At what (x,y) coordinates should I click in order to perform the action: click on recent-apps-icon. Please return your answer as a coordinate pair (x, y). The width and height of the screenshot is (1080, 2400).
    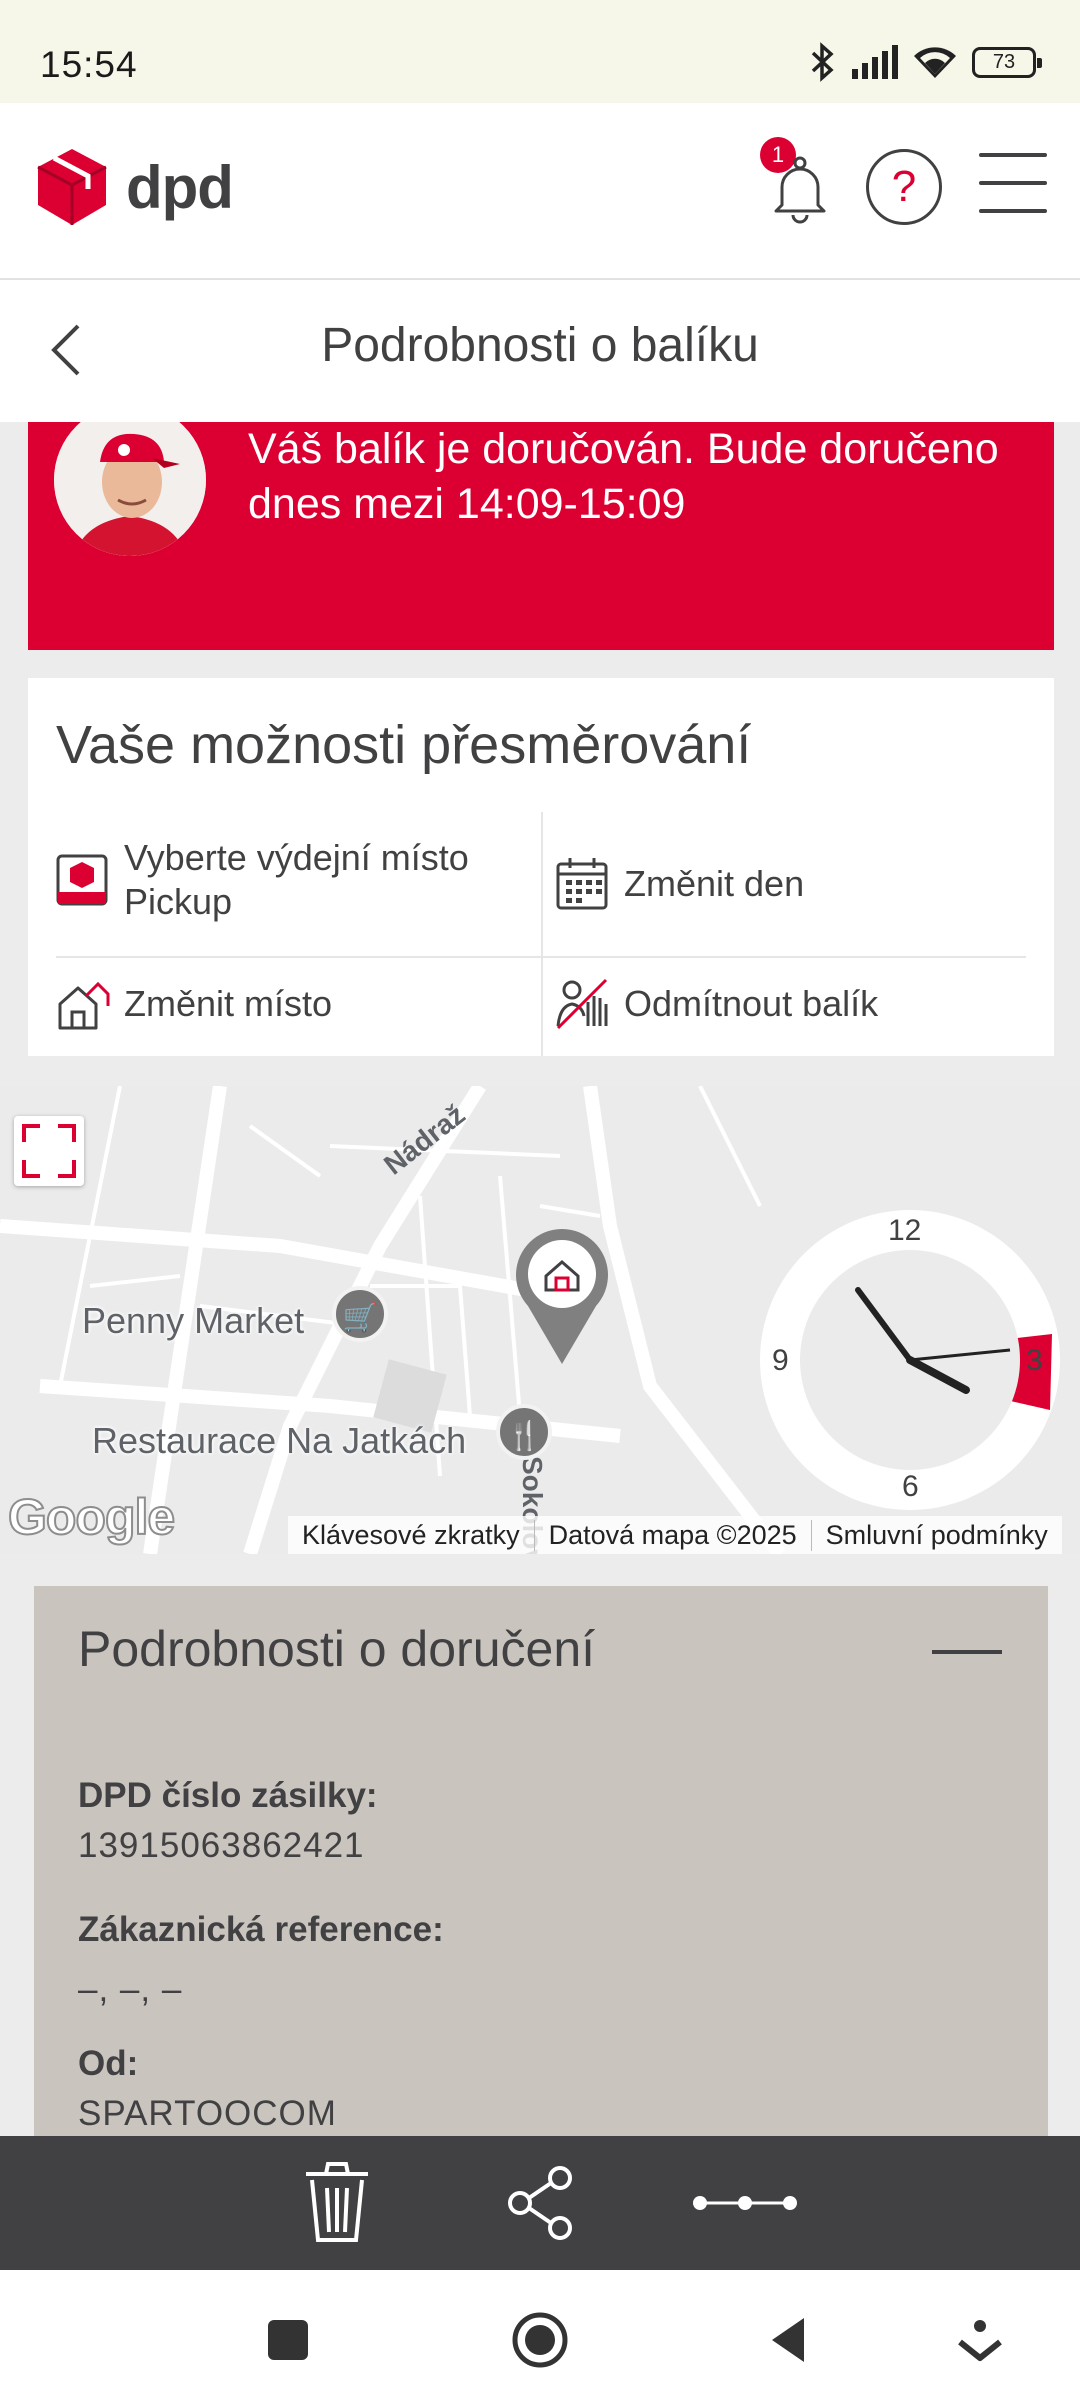
    Looking at the image, I should click on (288, 2340).